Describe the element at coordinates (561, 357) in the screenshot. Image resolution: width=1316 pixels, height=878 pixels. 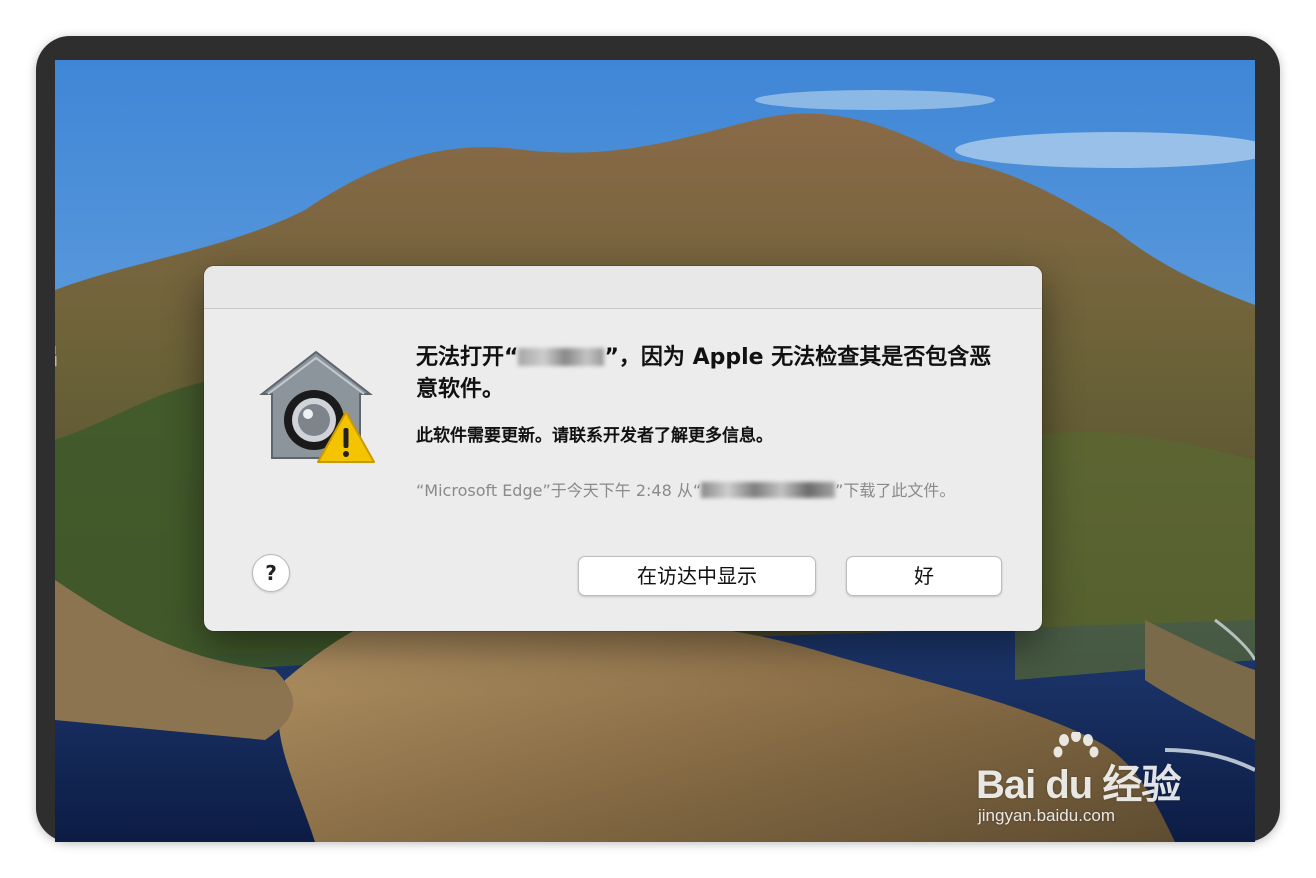
I see `redacted-app-name` at that location.